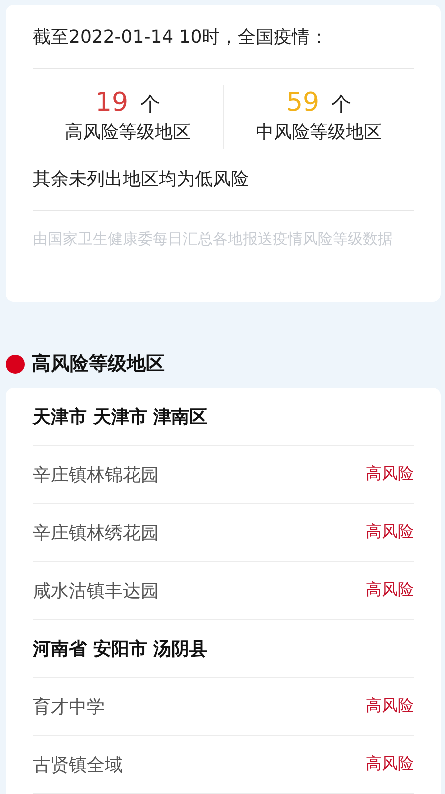  What do you see at coordinates (112, 103) in the screenshot?
I see `stat-count: 19` at bounding box center [112, 103].